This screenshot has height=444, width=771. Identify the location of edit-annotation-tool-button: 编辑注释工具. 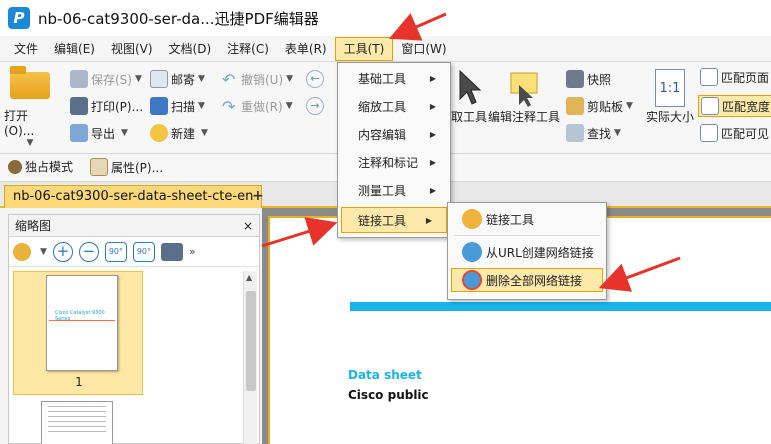
(524, 96).